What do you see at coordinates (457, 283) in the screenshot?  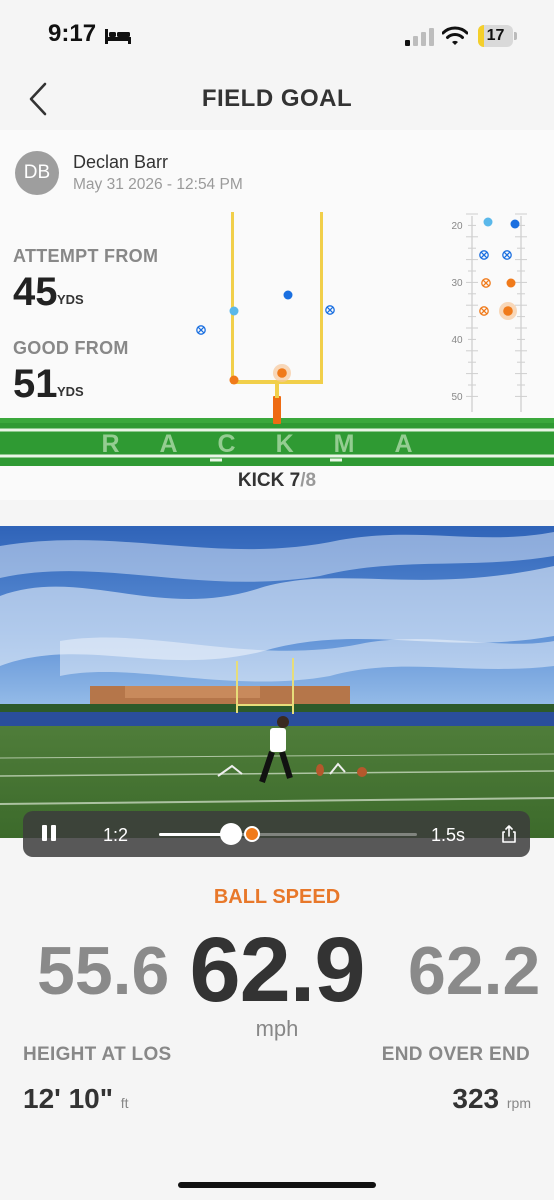 I see `yard-line-label: 30` at bounding box center [457, 283].